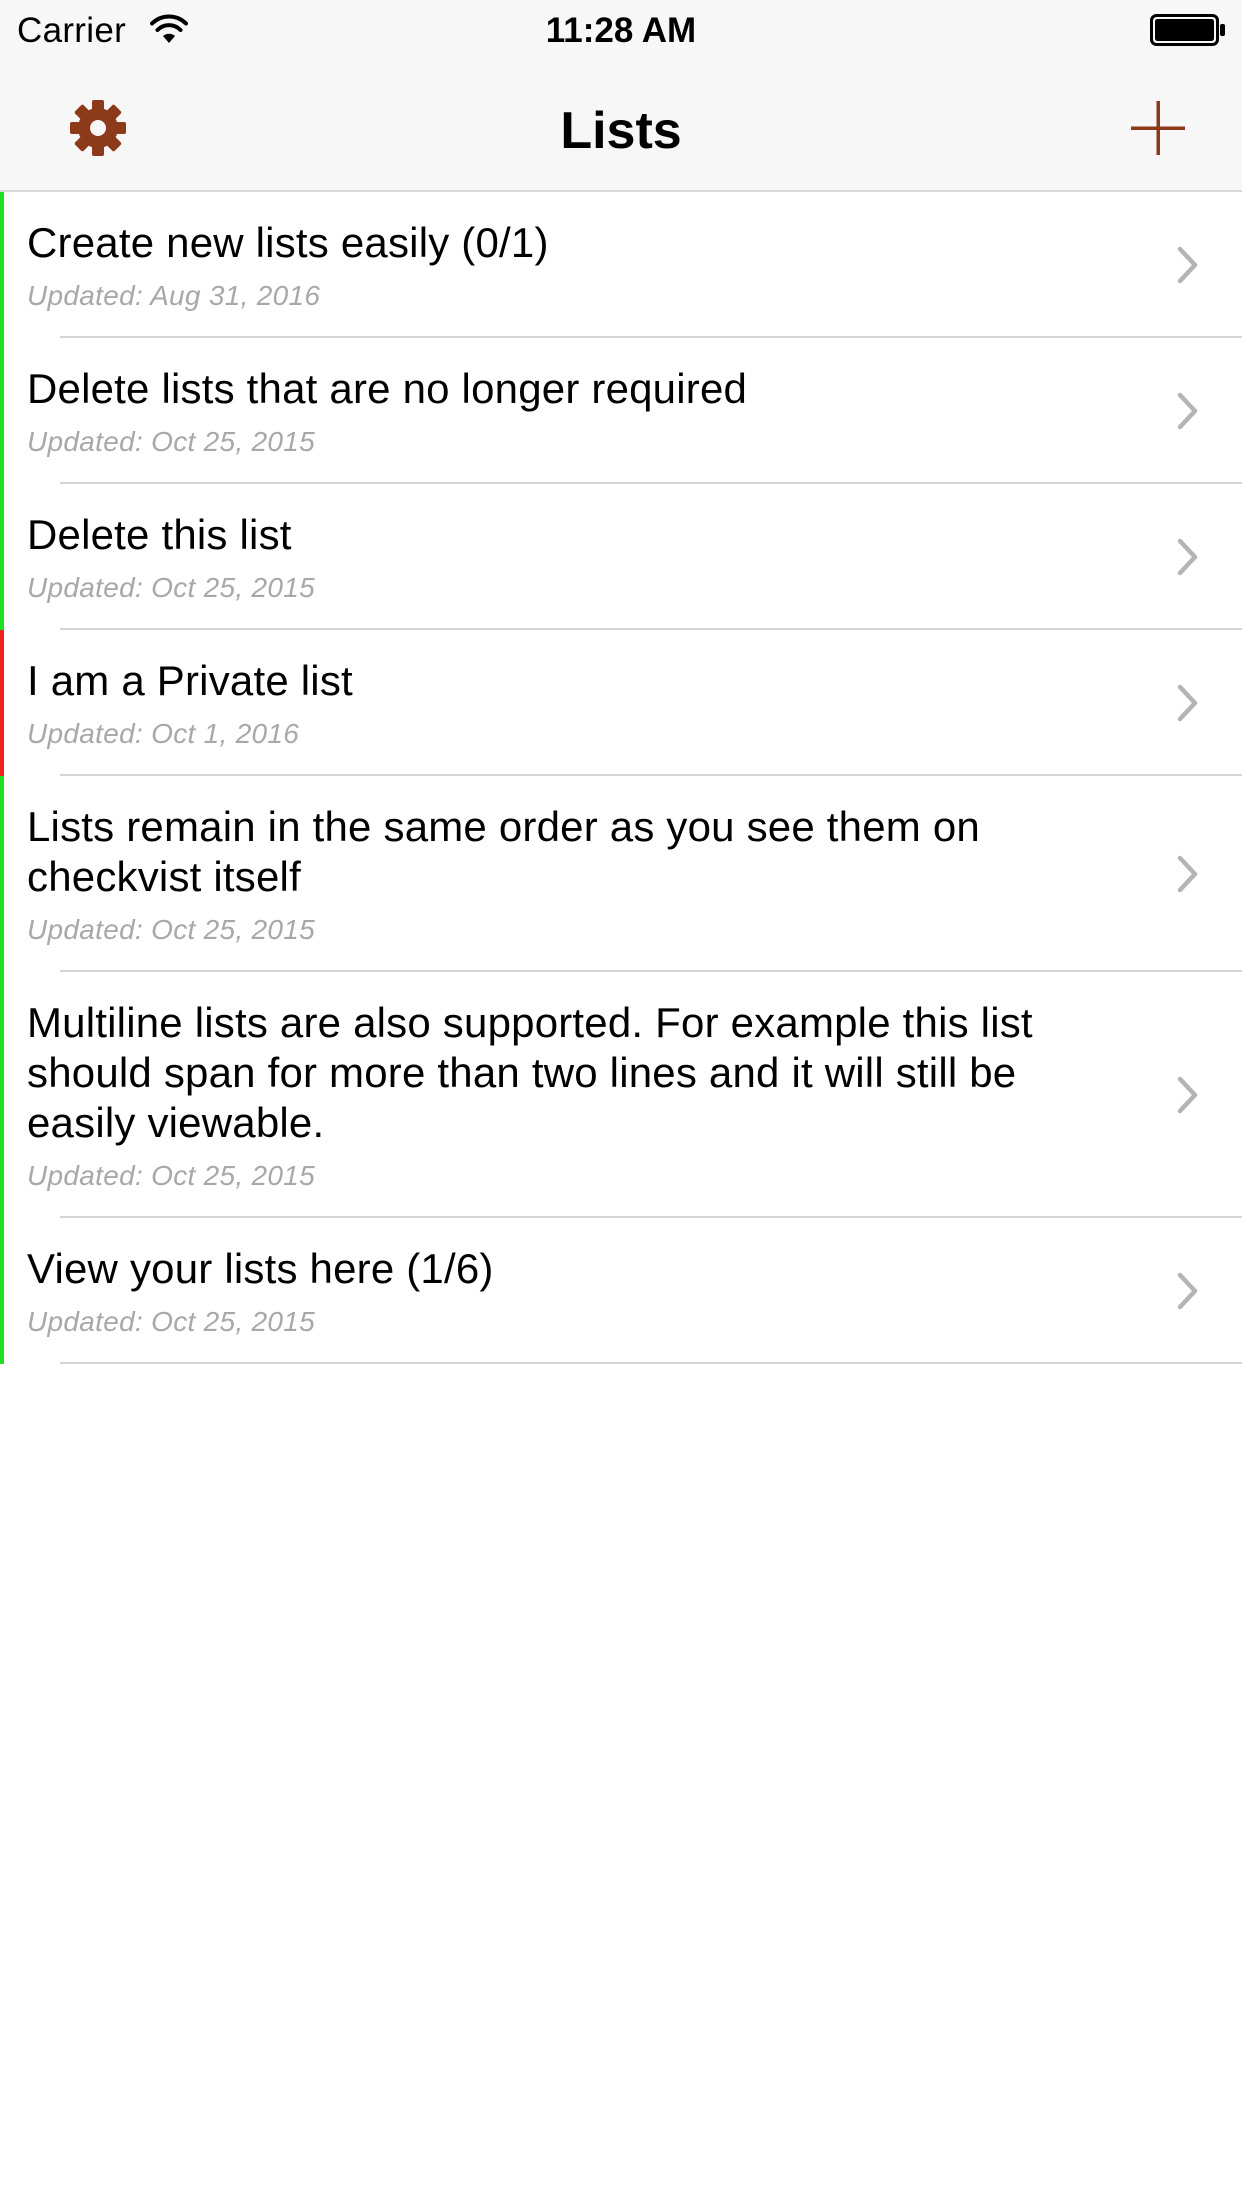  What do you see at coordinates (288, 242) in the screenshot?
I see `list-item-title: Create new lists easily (0/1)` at bounding box center [288, 242].